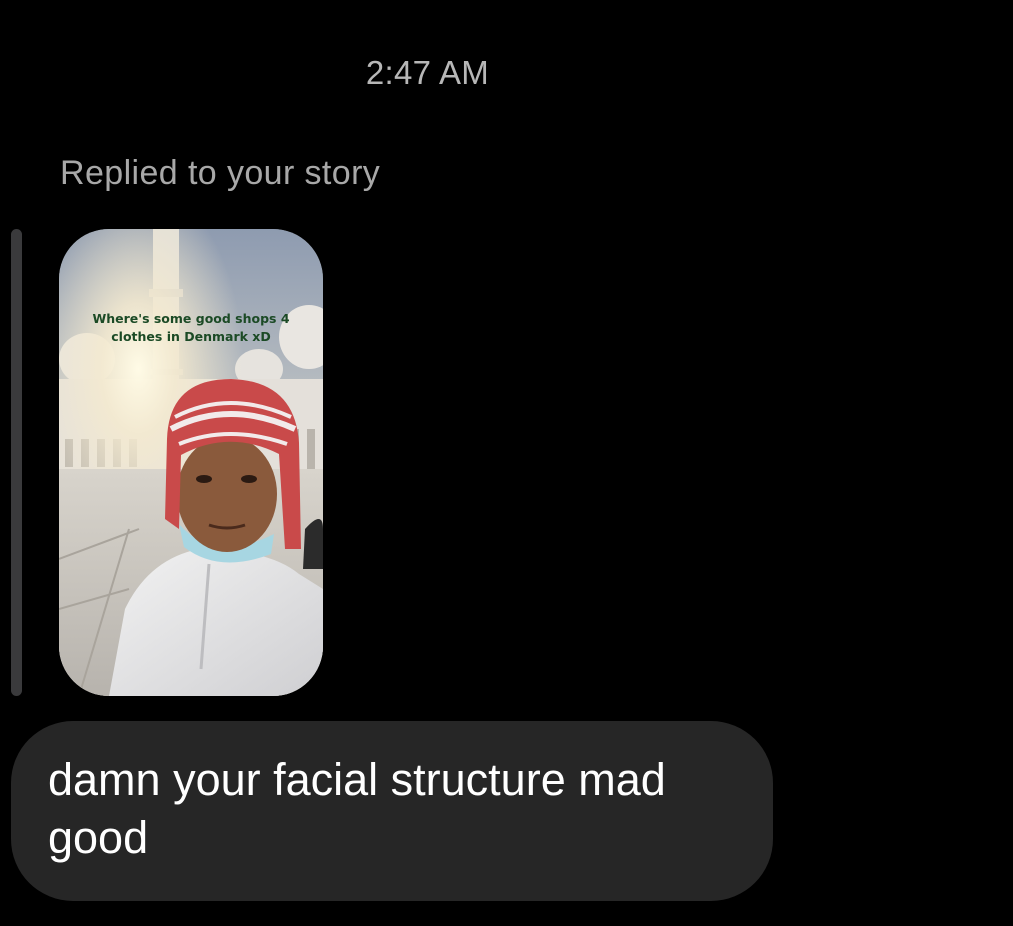 This screenshot has width=1013, height=926. Describe the element at coordinates (220, 173) in the screenshot. I see `story-reply-label: Replied to your story` at that location.